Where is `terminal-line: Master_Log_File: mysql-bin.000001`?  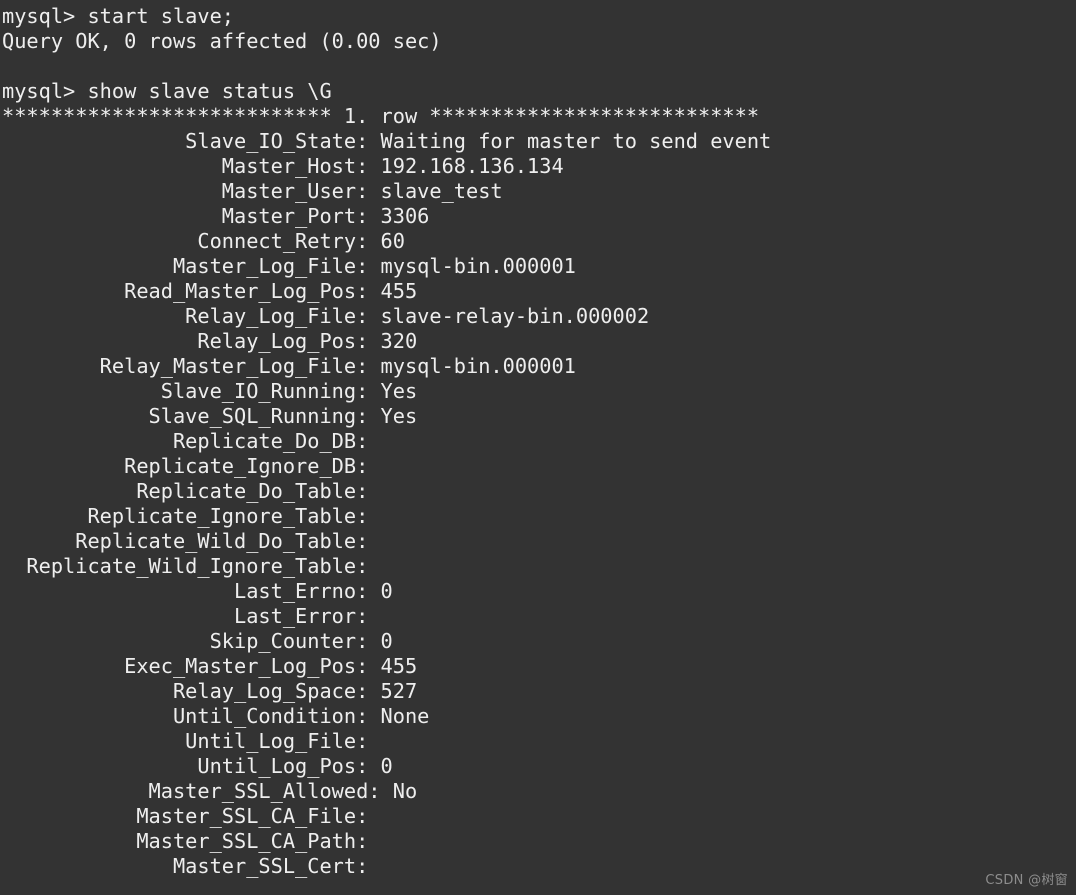
terminal-line: Master_Log_File: mysql-bin.000001 is located at coordinates (289, 266).